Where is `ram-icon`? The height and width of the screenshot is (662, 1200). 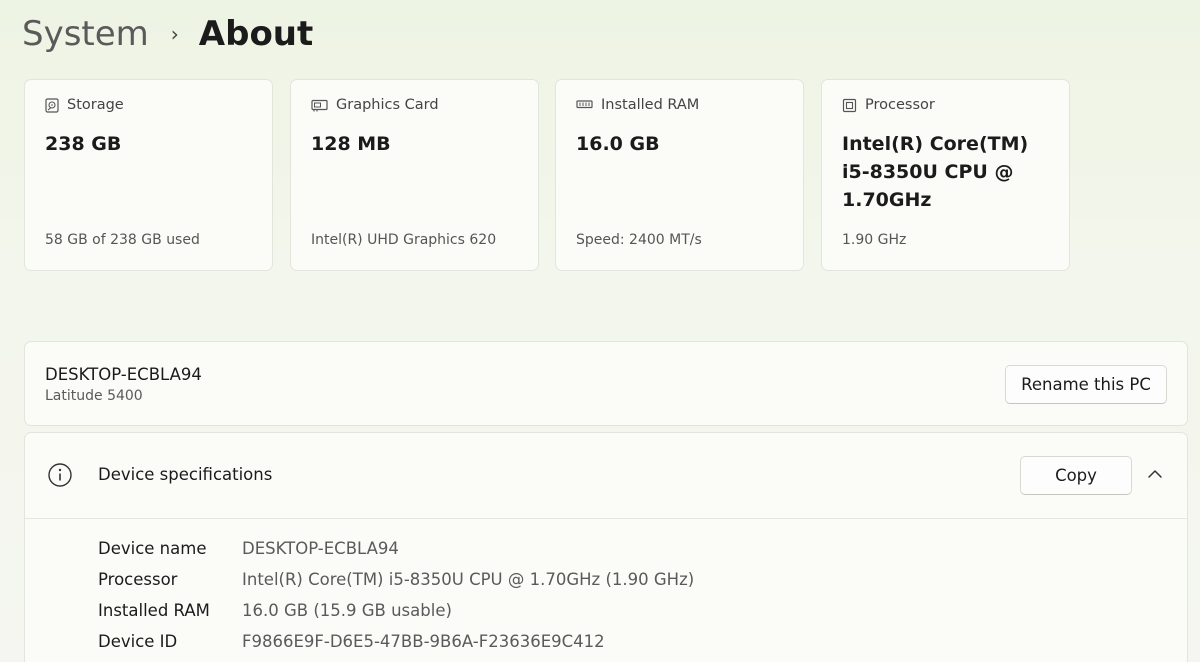
ram-icon is located at coordinates (584, 105).